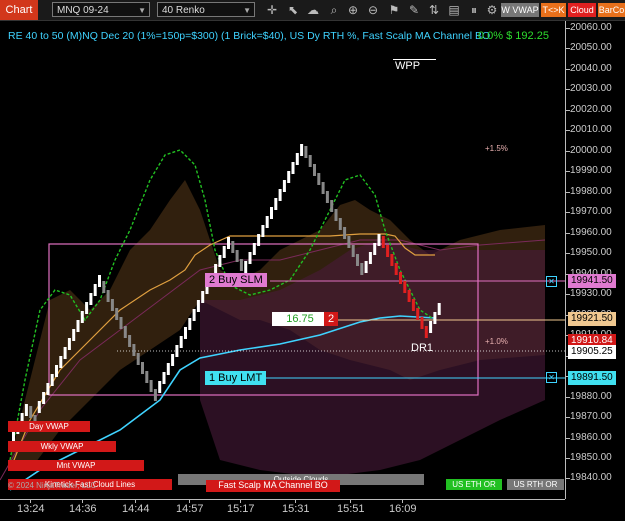  What do you see at coordinates (272, 10) in the screenshot?
I see `crosshair-icon: ✛` at bounding box center [272, 10].